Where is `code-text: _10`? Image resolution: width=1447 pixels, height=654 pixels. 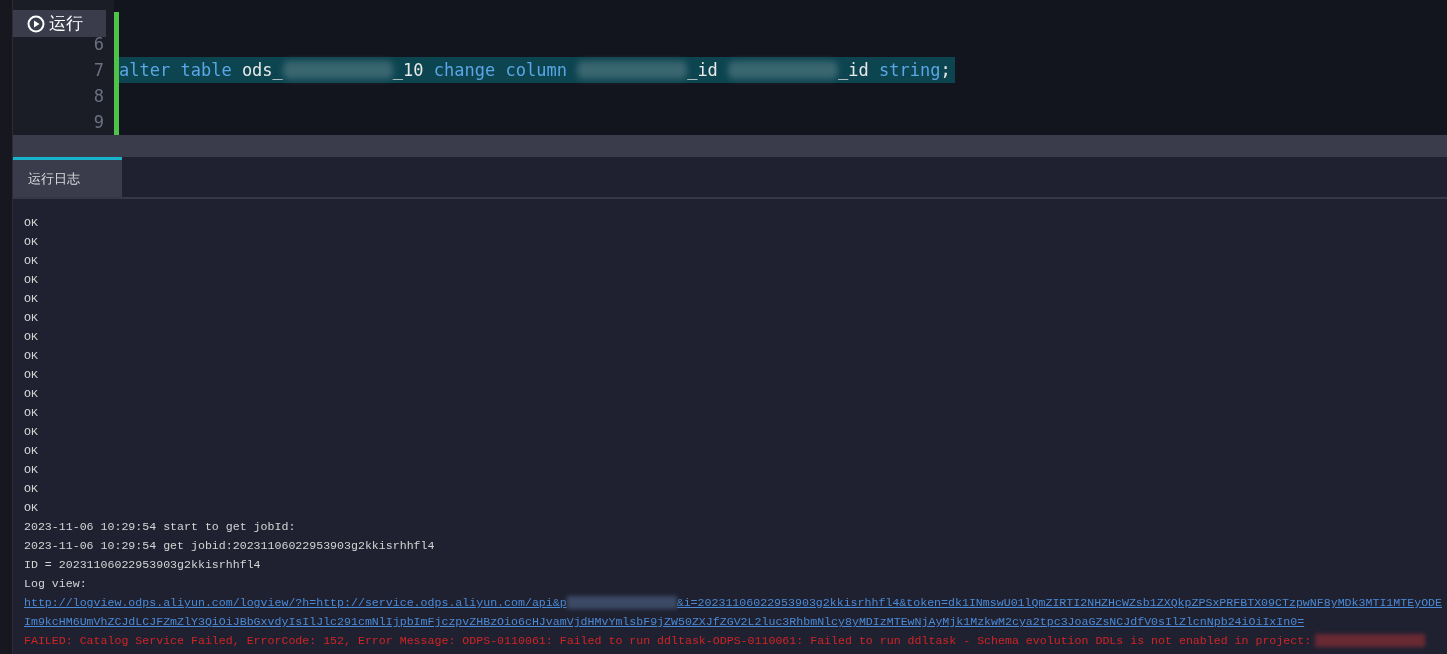
code-text: _10 is located at coordinates (408, 70).